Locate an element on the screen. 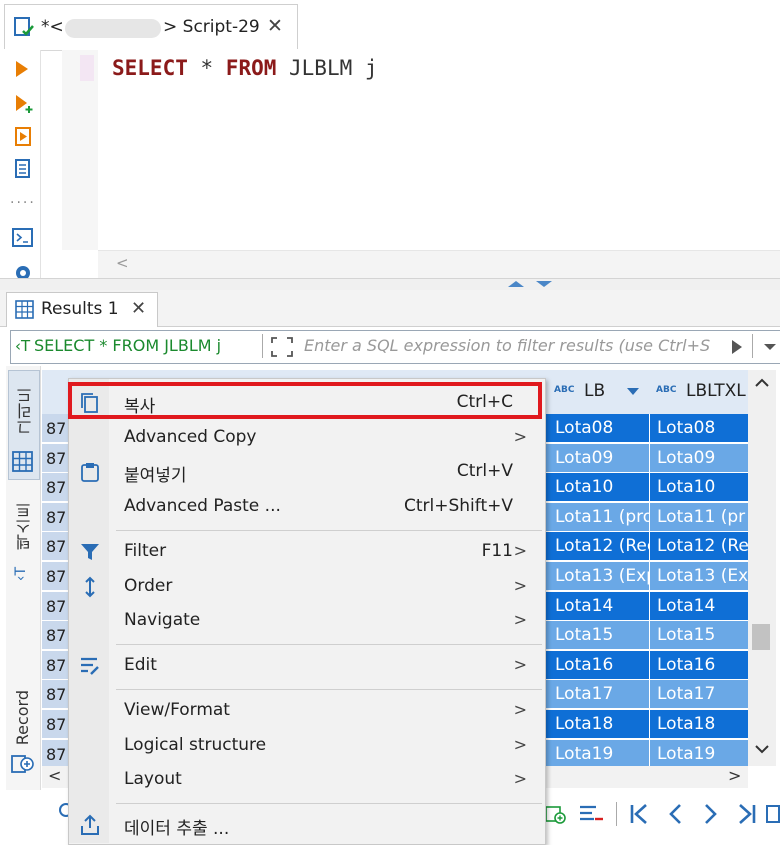 The width and height of the screenshot is (780, 845). sort-descending-icon is located at coordinates (633, 392).